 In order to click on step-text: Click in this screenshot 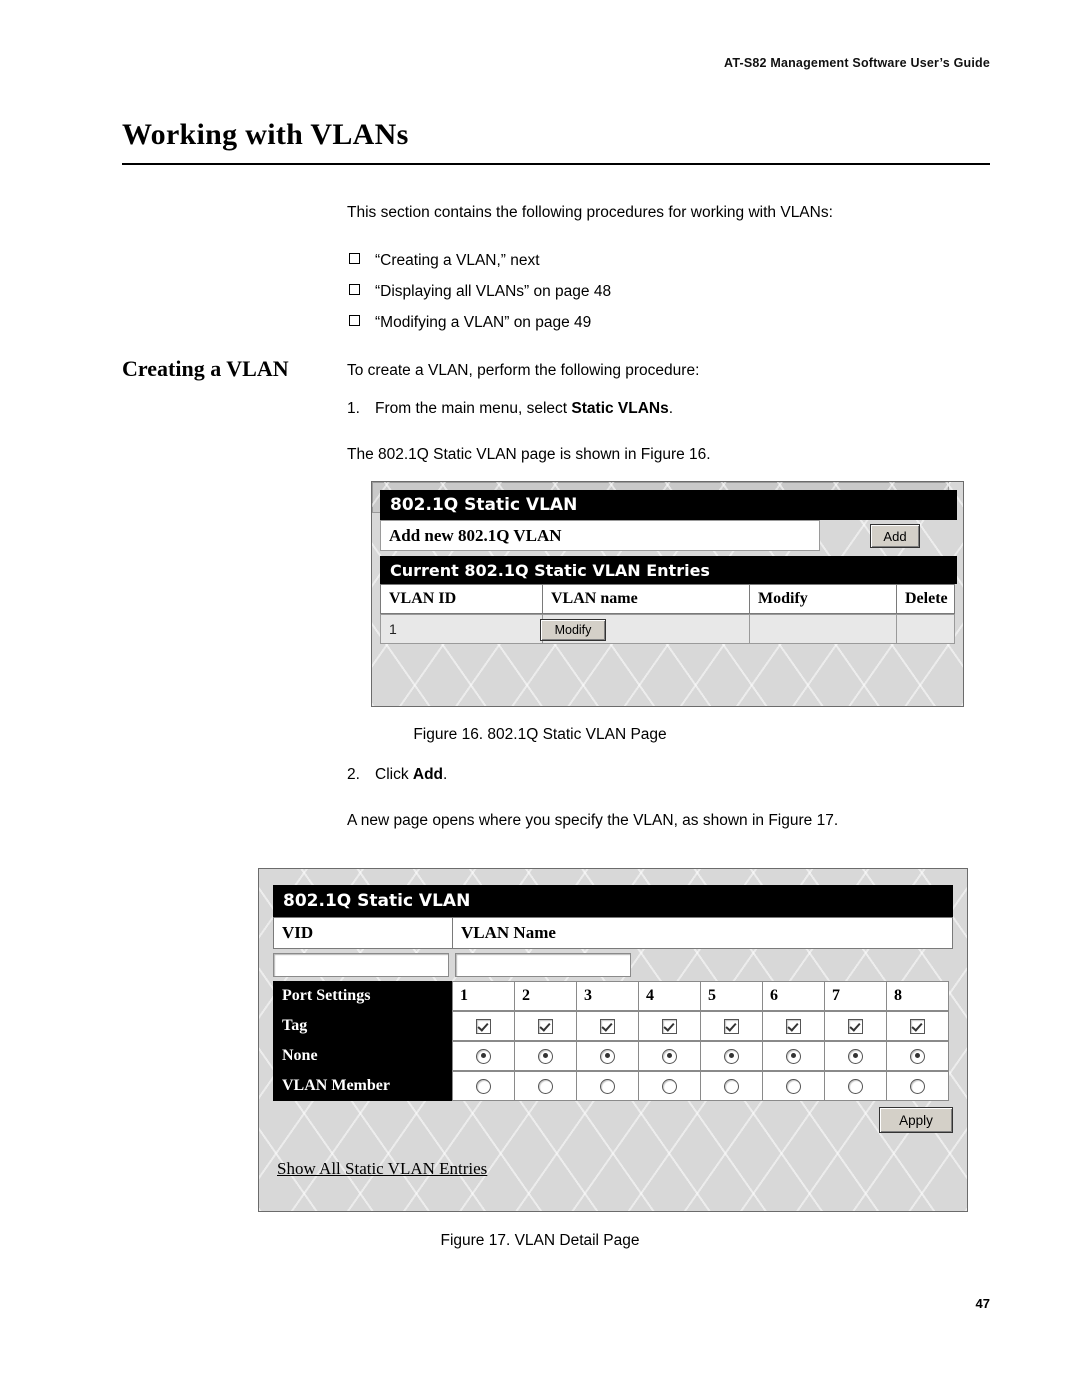, I will do `click(394, 774)`.